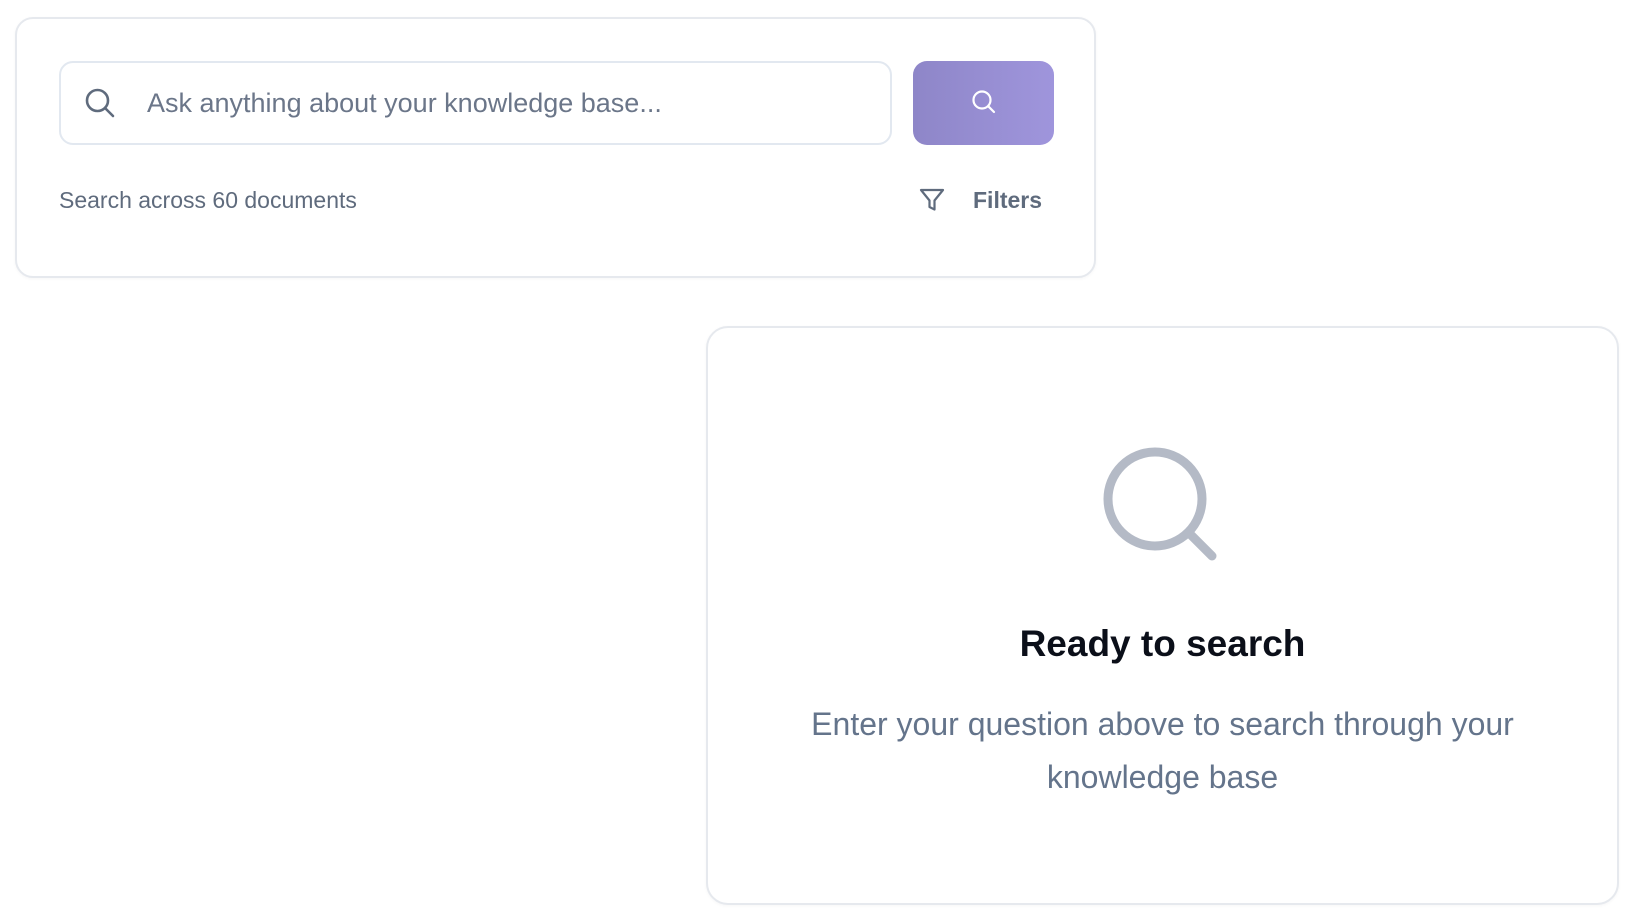  I want to click on search-submit-button, so click(983, 103).